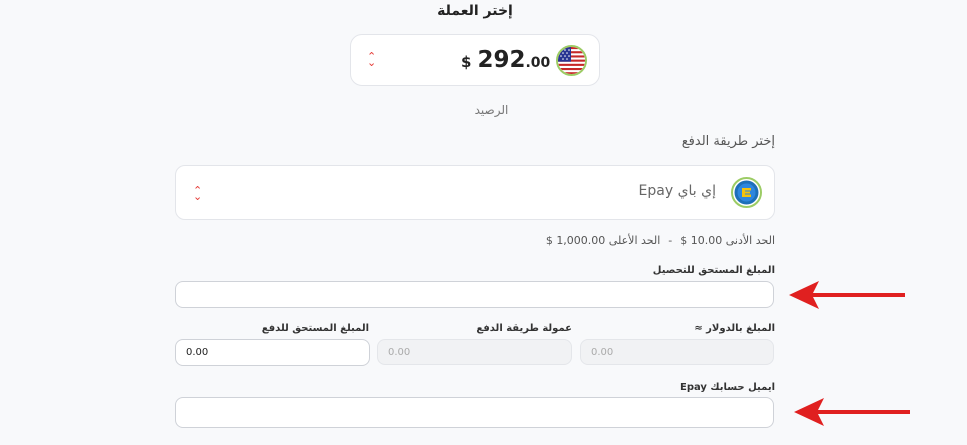  Describe the element at coordinates (474, 294) in the screenshot. I see `amount-collect-input` at that location.